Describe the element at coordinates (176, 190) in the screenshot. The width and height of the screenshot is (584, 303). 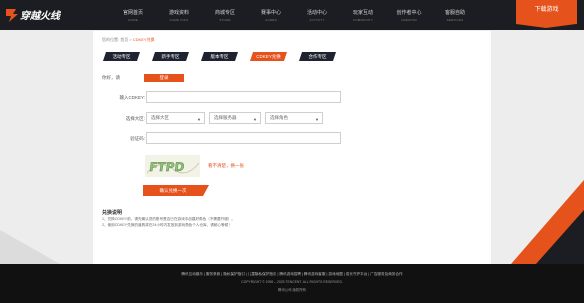
I see `confirm-exchange-button: 确认兑换一次` at that location.